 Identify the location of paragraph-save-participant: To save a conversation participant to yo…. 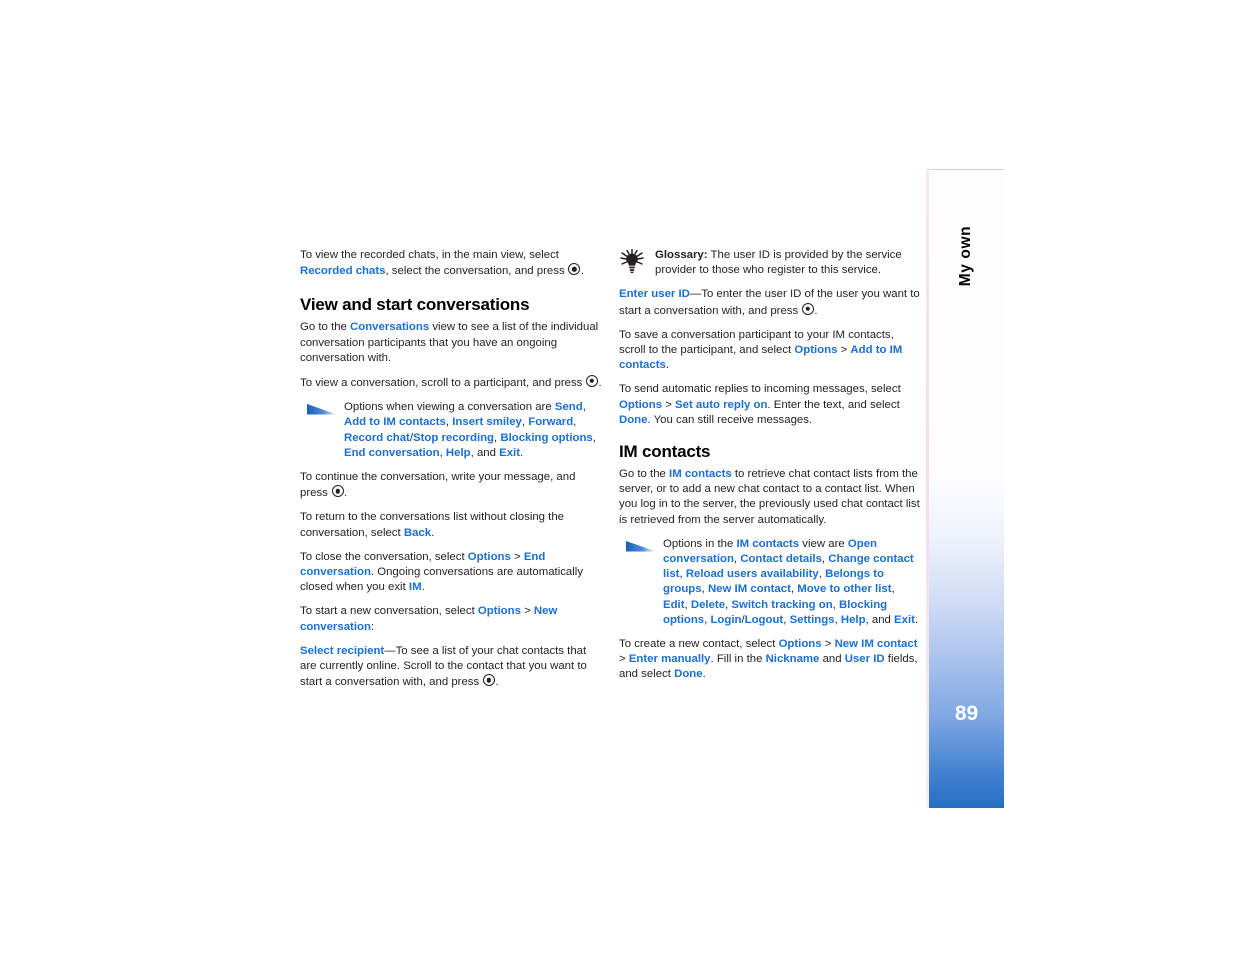
(770, 351).